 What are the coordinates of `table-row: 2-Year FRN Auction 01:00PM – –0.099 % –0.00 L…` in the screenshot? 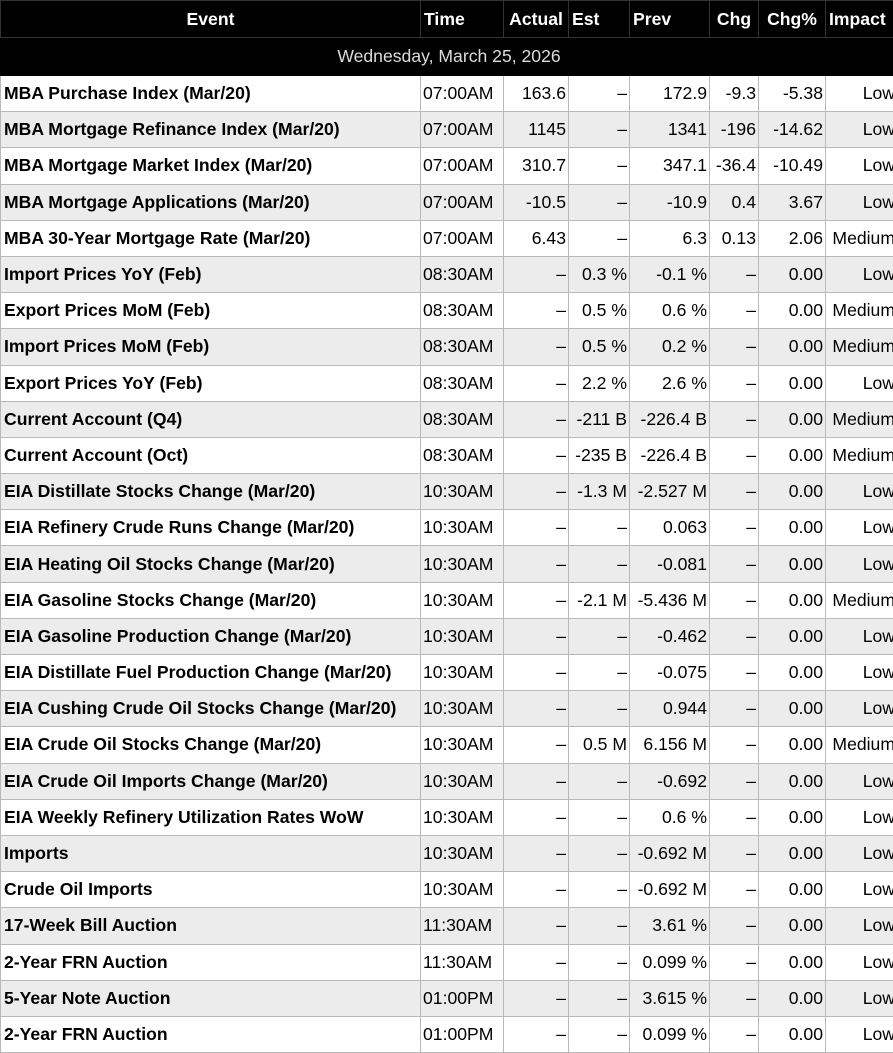 It's located at (446, 1034).